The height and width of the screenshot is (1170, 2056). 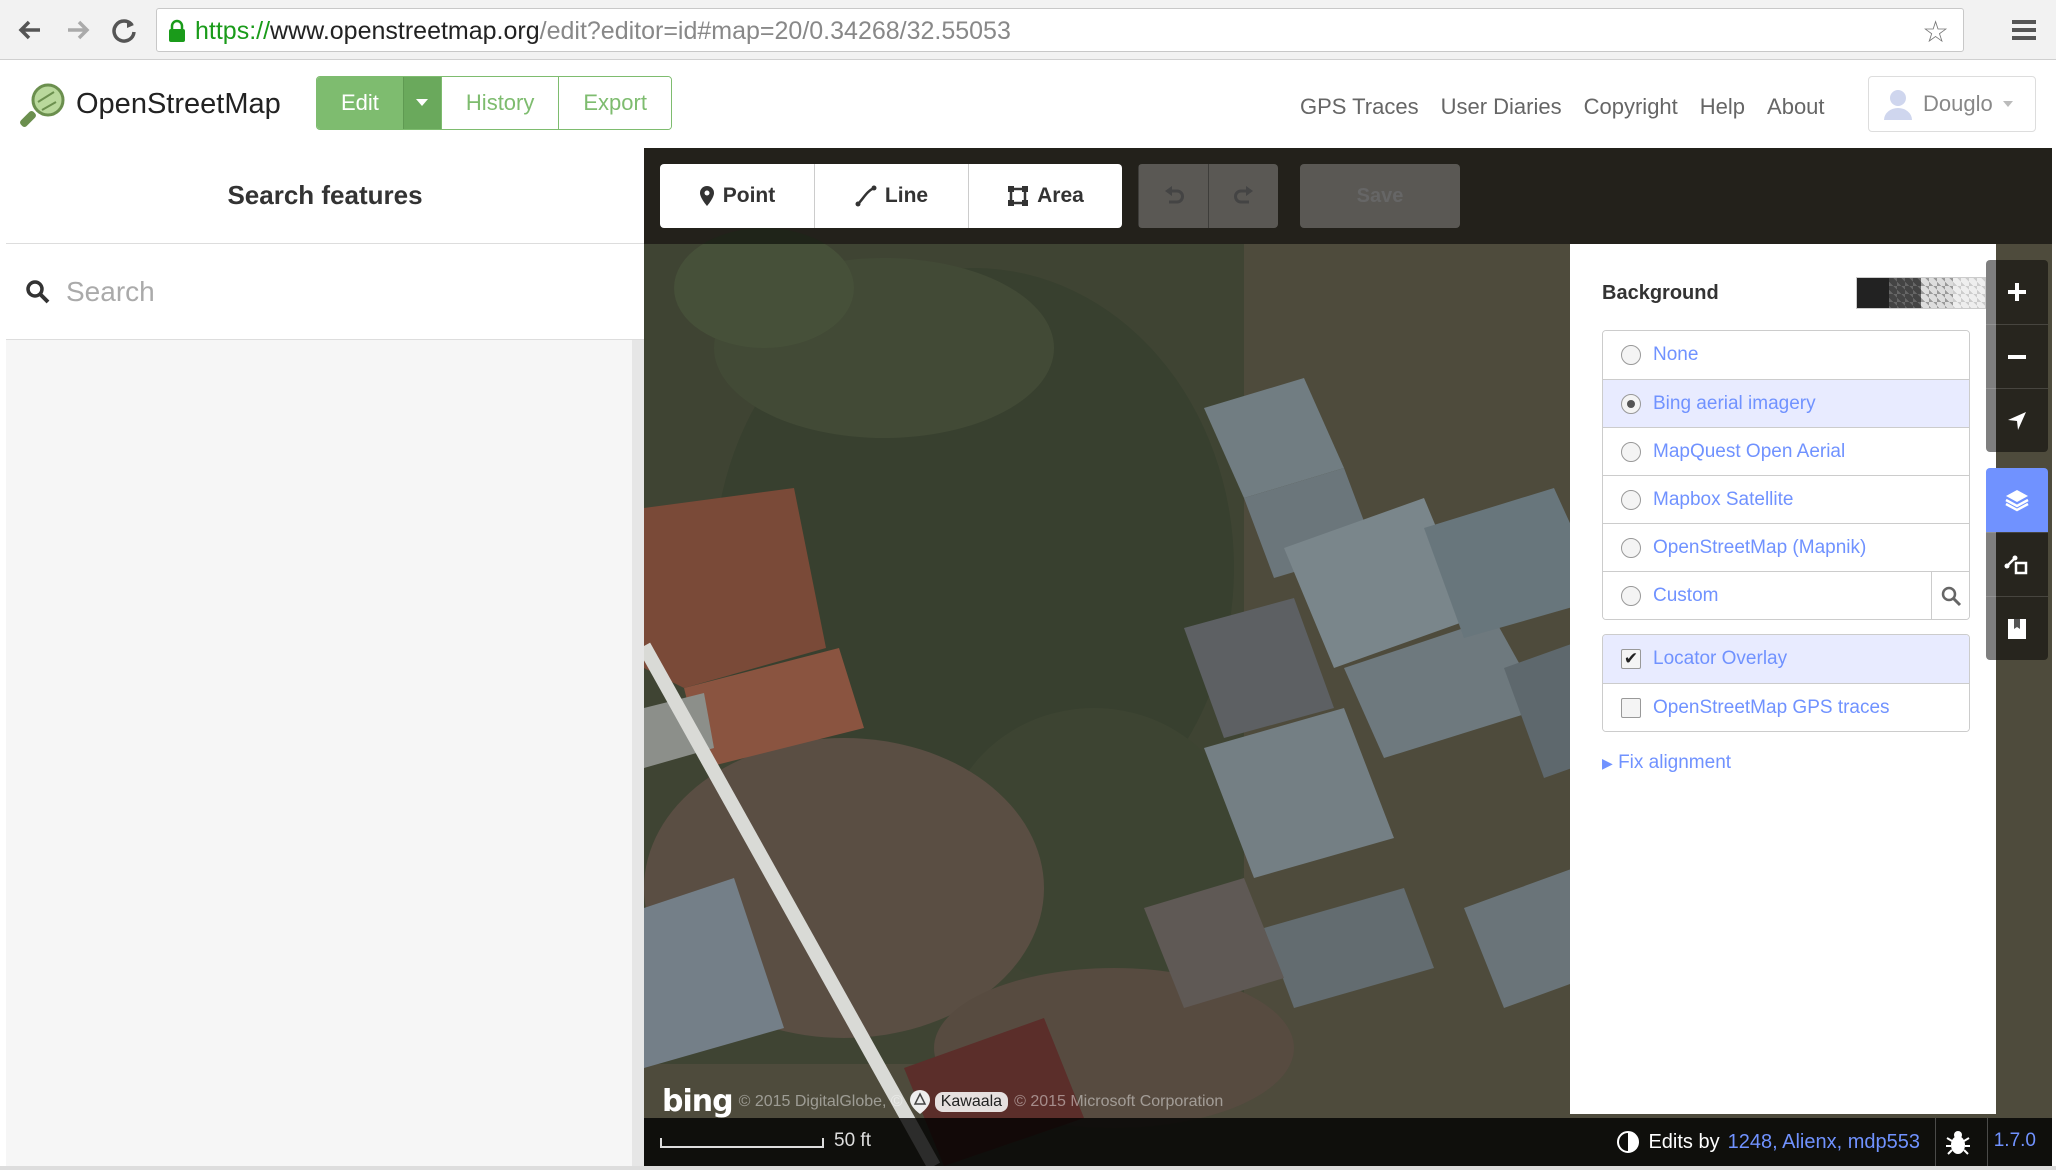 I want to click on line-label: Line, so click(x=906, y=195).